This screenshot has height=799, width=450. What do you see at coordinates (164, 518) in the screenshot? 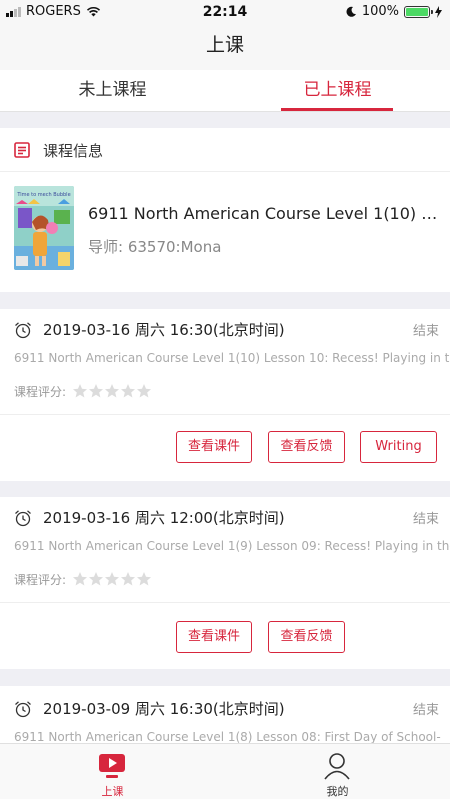
I see `lesson-datetime: 2019-03-16 周六 12:00(北京时间)` at bounding box center [164, 518].